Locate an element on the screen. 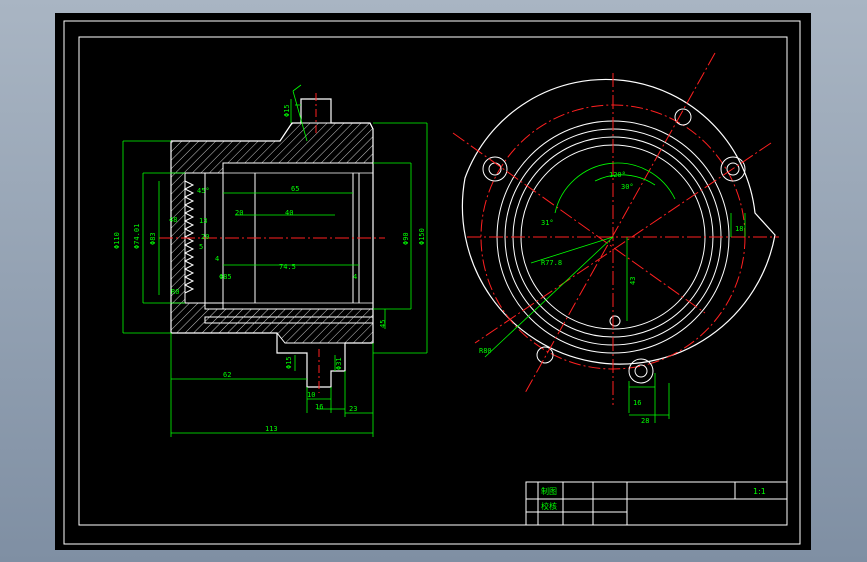  flange-dim-28: 28 is located at coordinates (645, 421).